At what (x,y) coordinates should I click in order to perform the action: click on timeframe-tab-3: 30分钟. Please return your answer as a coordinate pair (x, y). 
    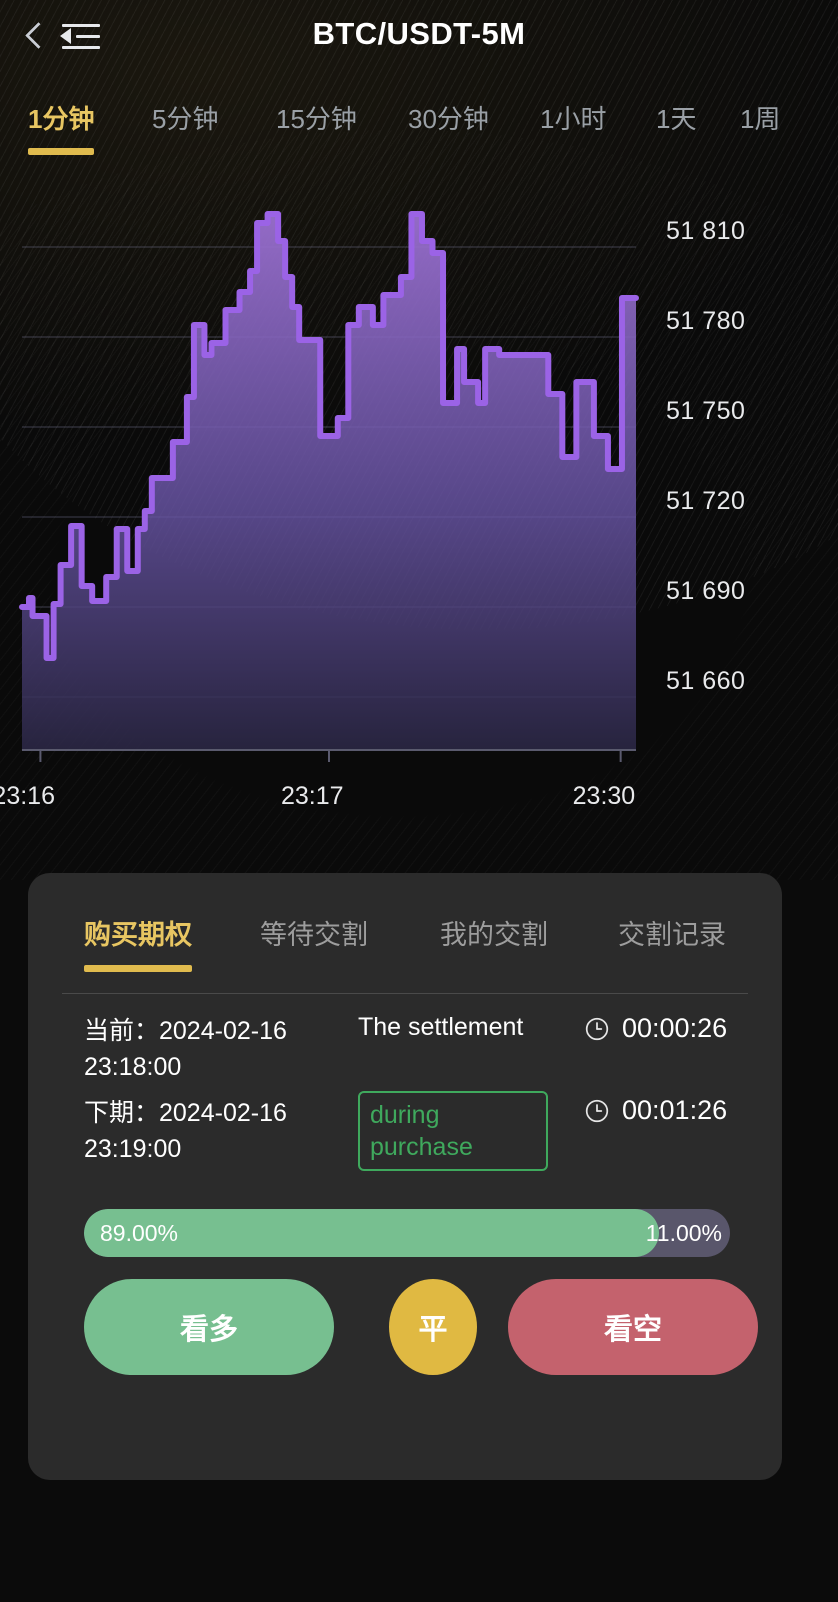
    Looking at the image, I should click on (448, 119).